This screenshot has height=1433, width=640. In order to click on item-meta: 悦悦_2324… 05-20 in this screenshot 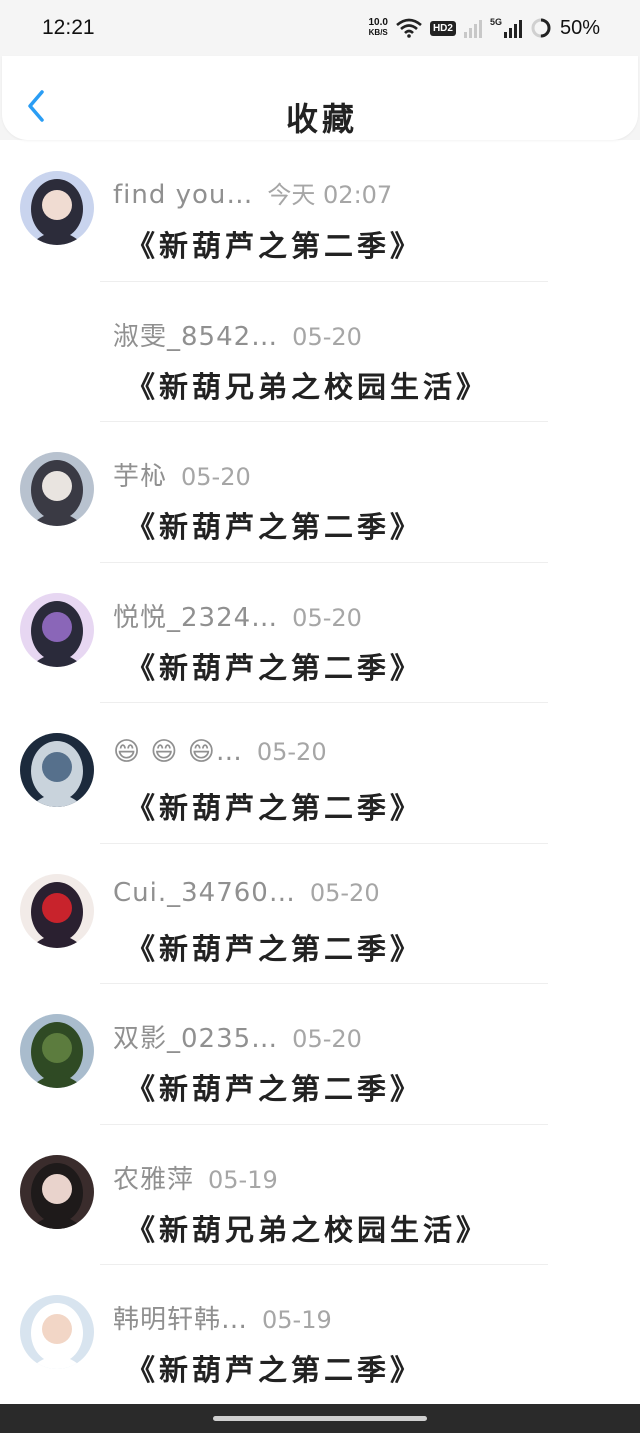, I will do `click(237, 615)`.